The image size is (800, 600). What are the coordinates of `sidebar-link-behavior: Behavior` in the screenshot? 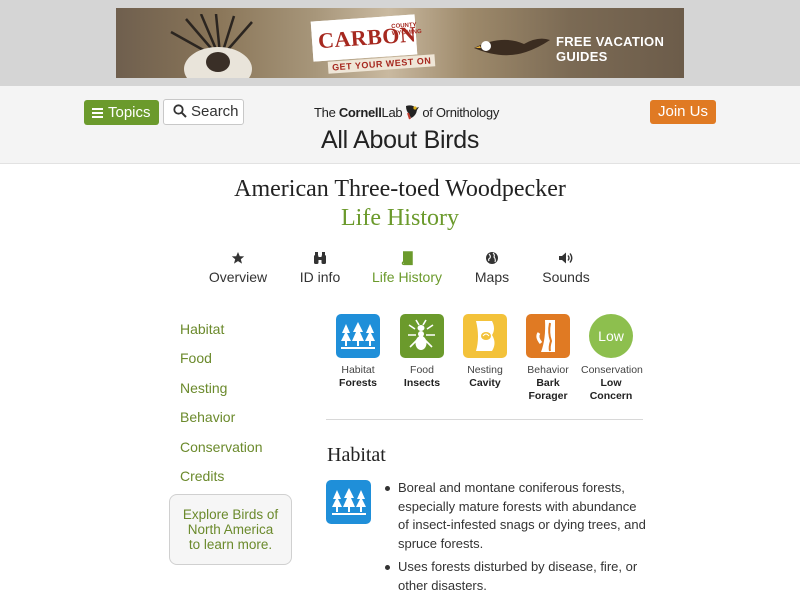 It's located at (207, 417).